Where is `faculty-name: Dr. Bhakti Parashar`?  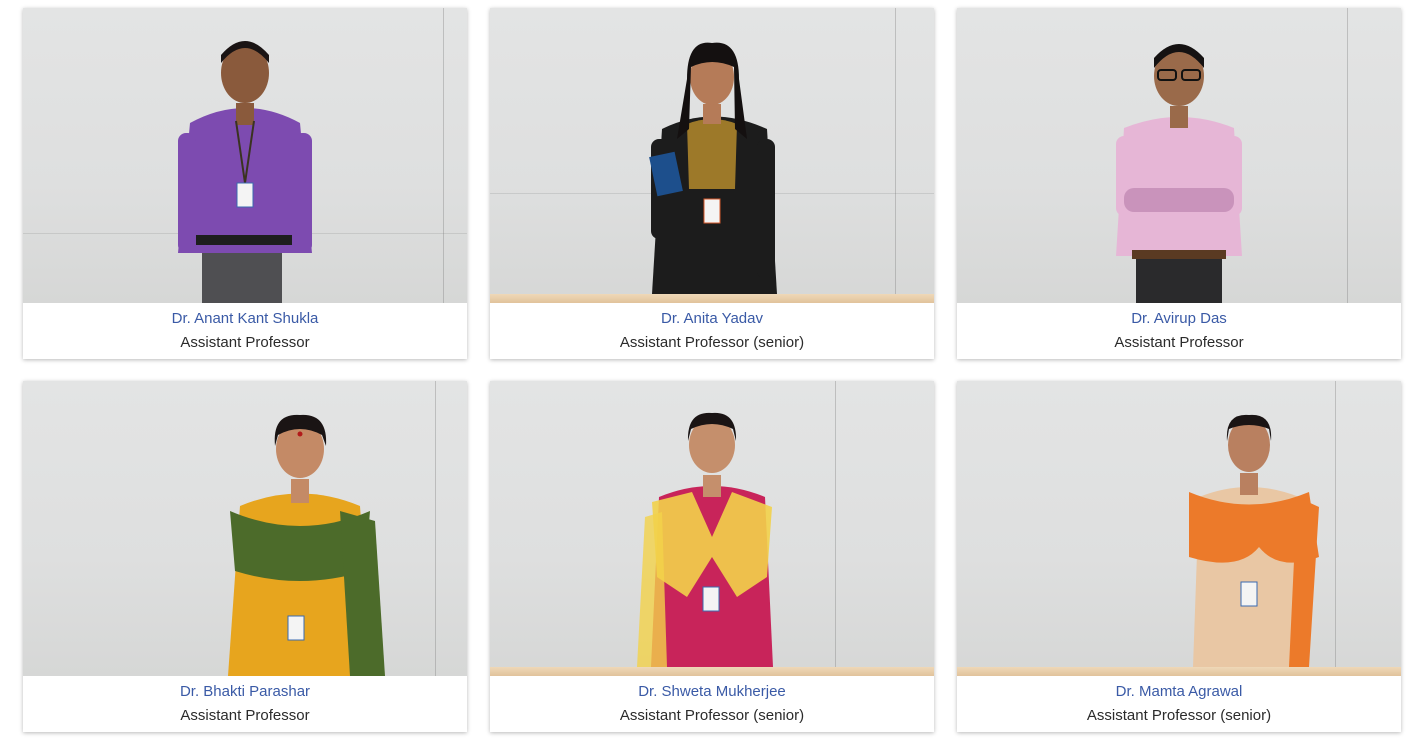
faculty-name: Dr. Bhakti Parashar is located at coordinates (245, 692).